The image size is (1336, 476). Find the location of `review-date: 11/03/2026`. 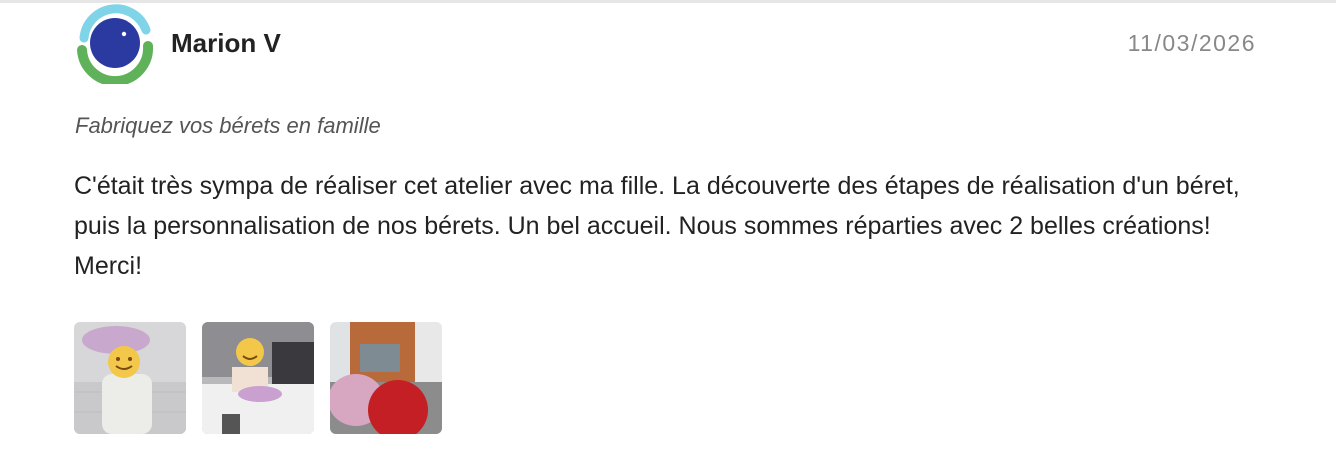

review-date: 11/03/2026 is located at coordinates (1191, 43).